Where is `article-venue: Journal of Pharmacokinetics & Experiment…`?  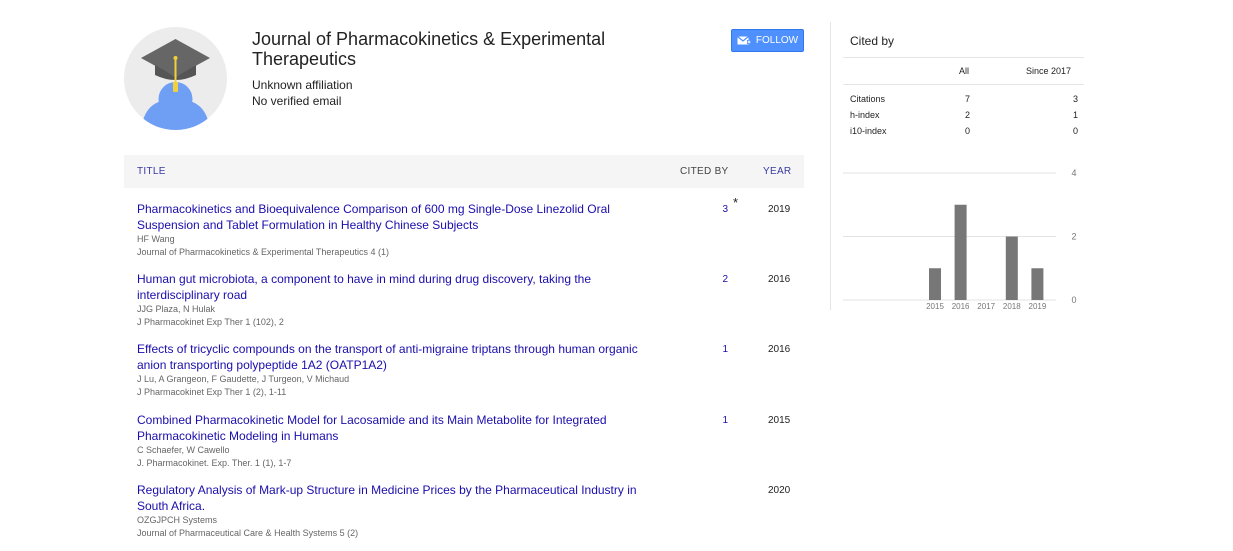 article-venue: Journal of Pharmacokinetics & Experiment… is located at coordinates (263, 252).